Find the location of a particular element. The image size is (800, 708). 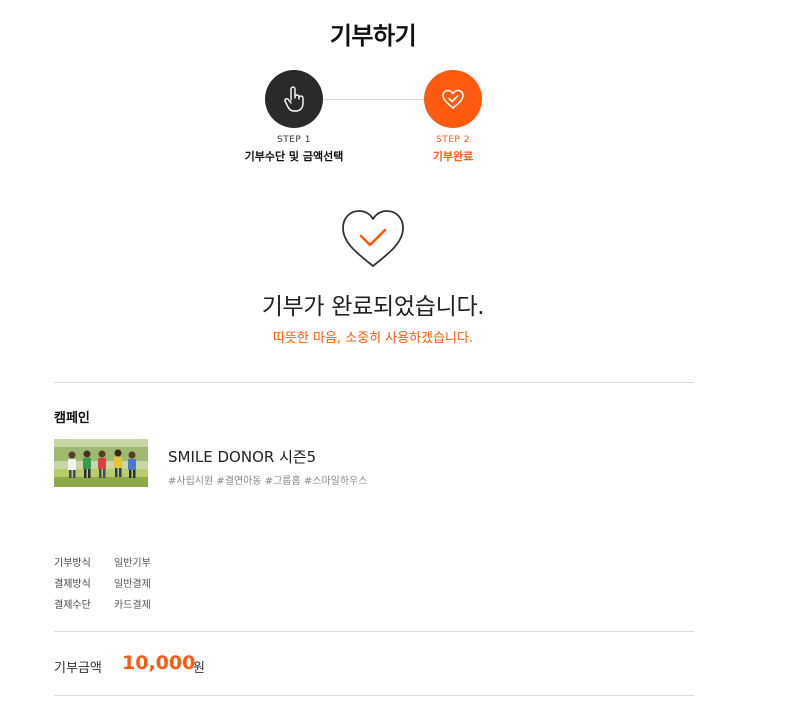

info-label: 기부방식 is located at coordinates (72, 563).